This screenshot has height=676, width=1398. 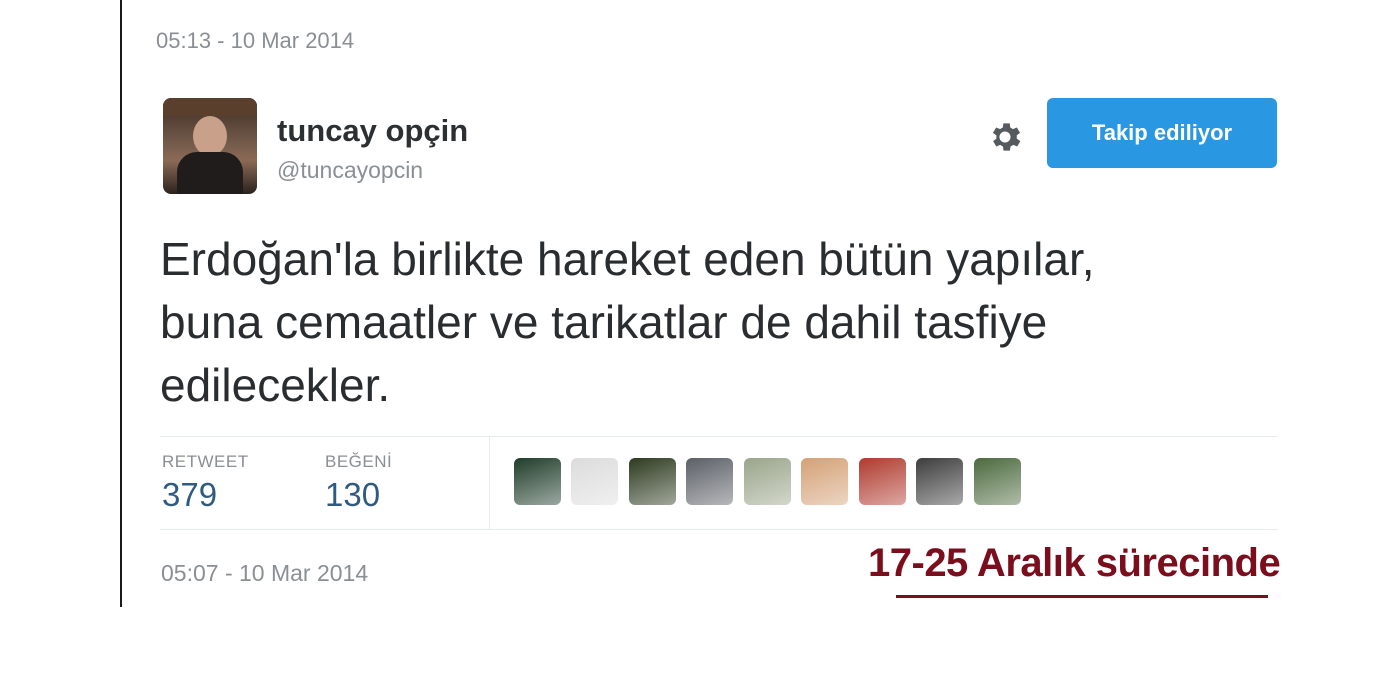 What do you see at coordinates (372, 131) in the screenshot?
I see `user-display-name: tuncay opçin` at bounding box center [372, 131].